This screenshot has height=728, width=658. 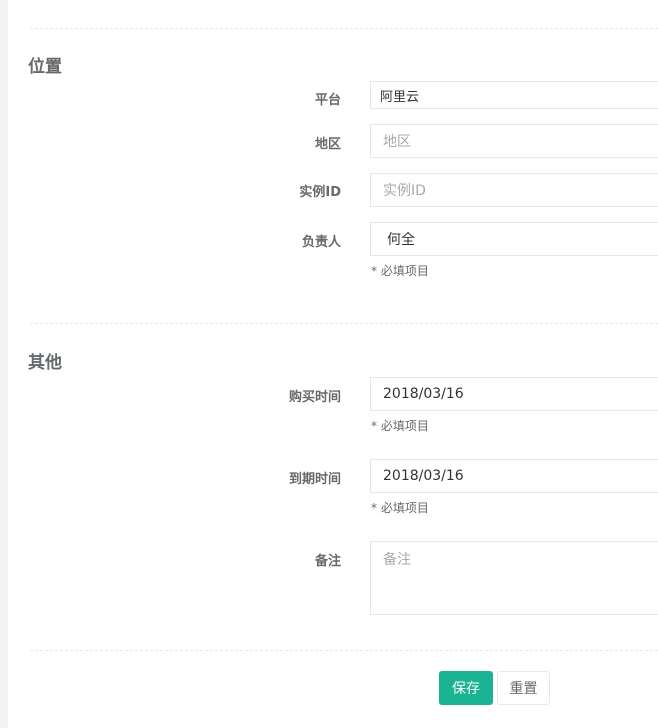 I want to click on reset-button: 重置, so click(x=523, y=688).